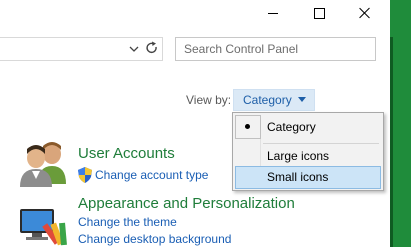 The width and height of the screenshot is (411, 247). I want to click on window-border, so click(391, 142).